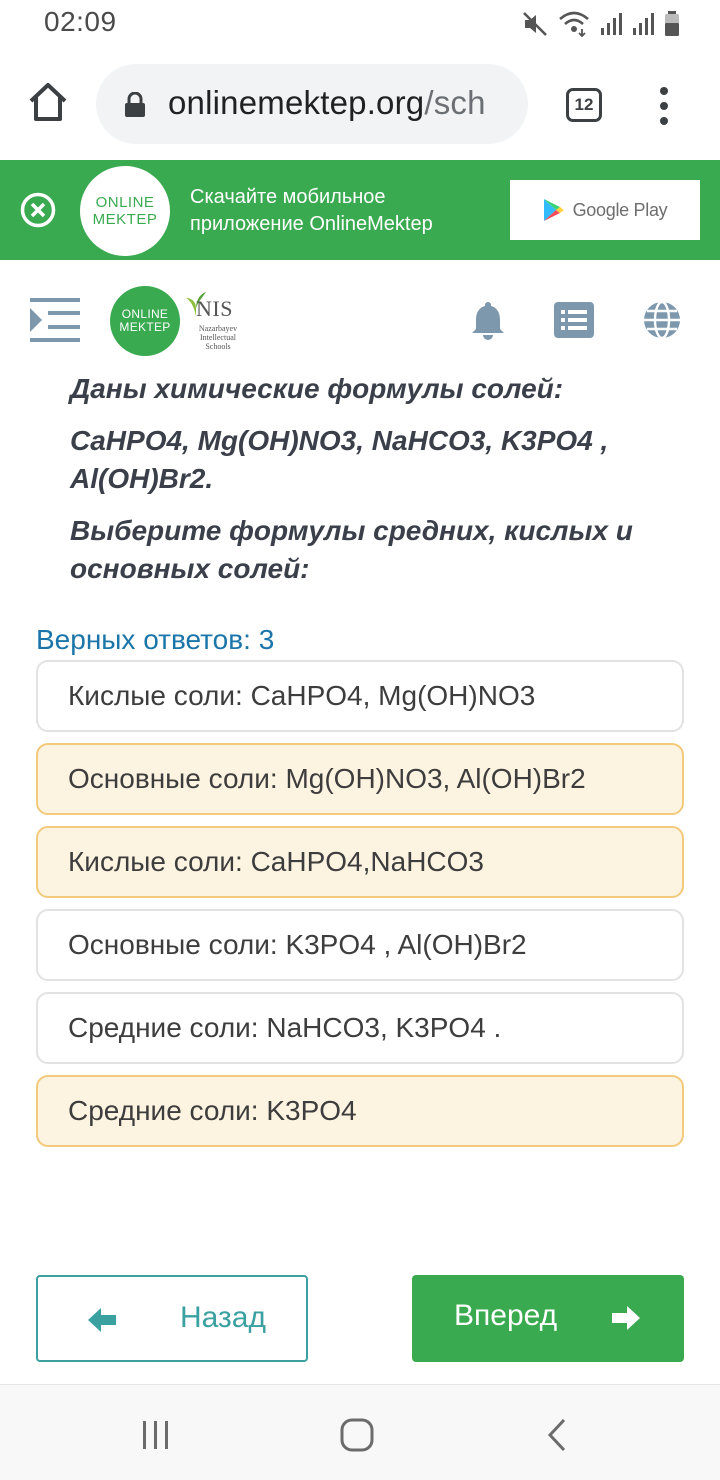 This screenshot has height=1480, width=720. Describe the element at coordinates (125, 202) in the screenshot. I see `logo-text-line1: ONLINE` at that location.